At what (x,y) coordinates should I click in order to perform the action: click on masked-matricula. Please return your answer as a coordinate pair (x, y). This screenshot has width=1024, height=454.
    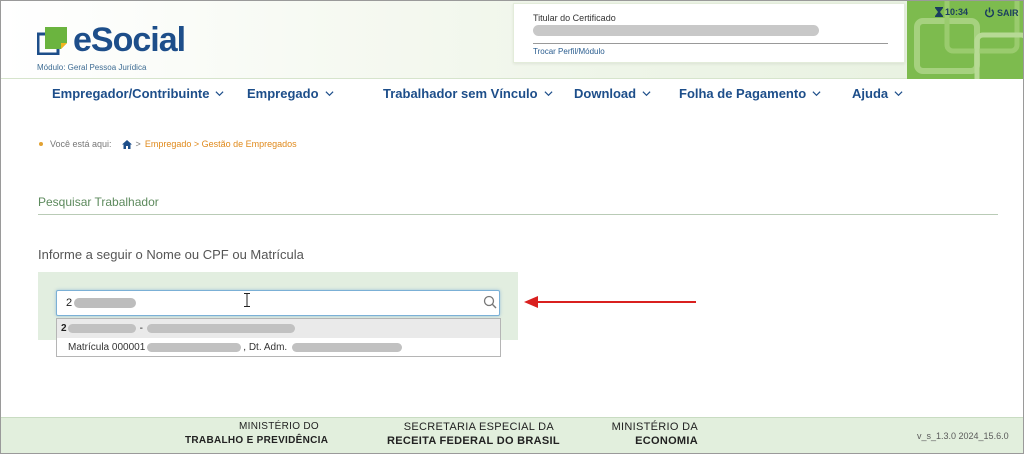
    Looking at the image, I should click on (194, 347).